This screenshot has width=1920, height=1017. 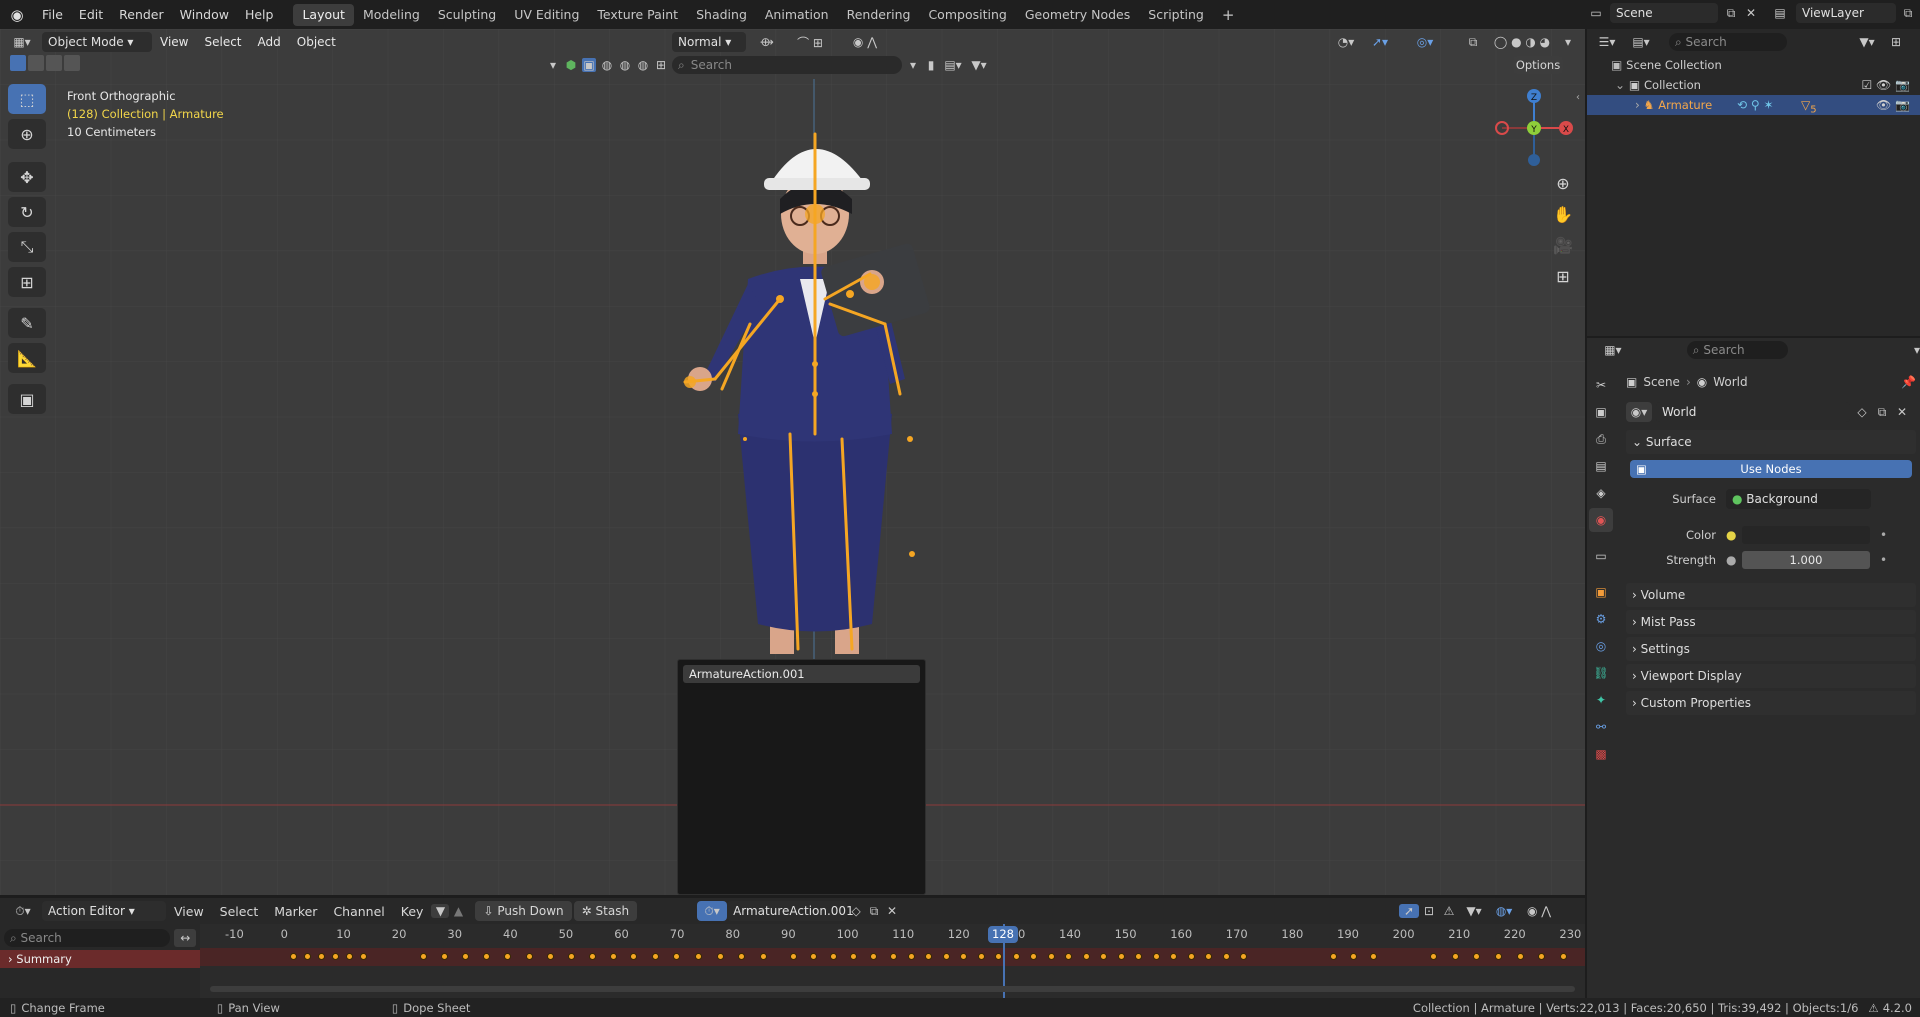 What do you see at coordinates (1664, 13) in the screenshot?
I see `scene-selector: Scene` at bounding box center [1664, 13].